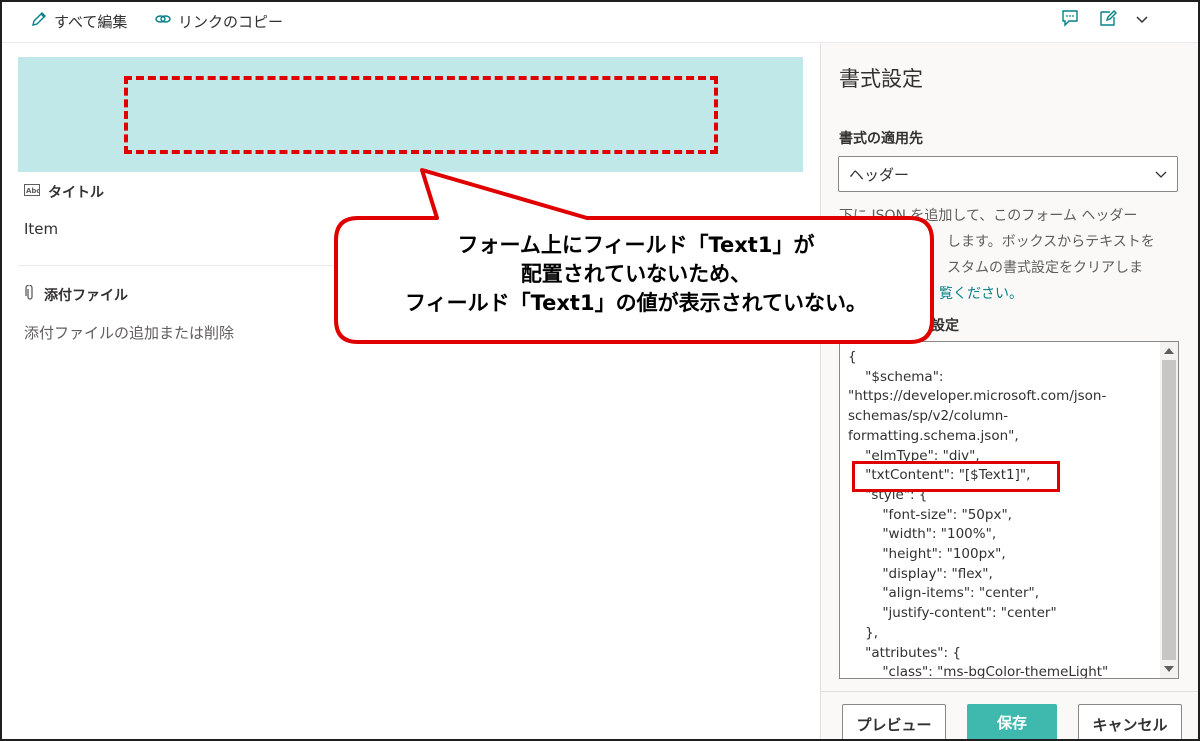 The image size is (1200, 741). Describe the element at coordinates (881, 79) in the screenshot. I see `pane-title: 書式設定` at that location.